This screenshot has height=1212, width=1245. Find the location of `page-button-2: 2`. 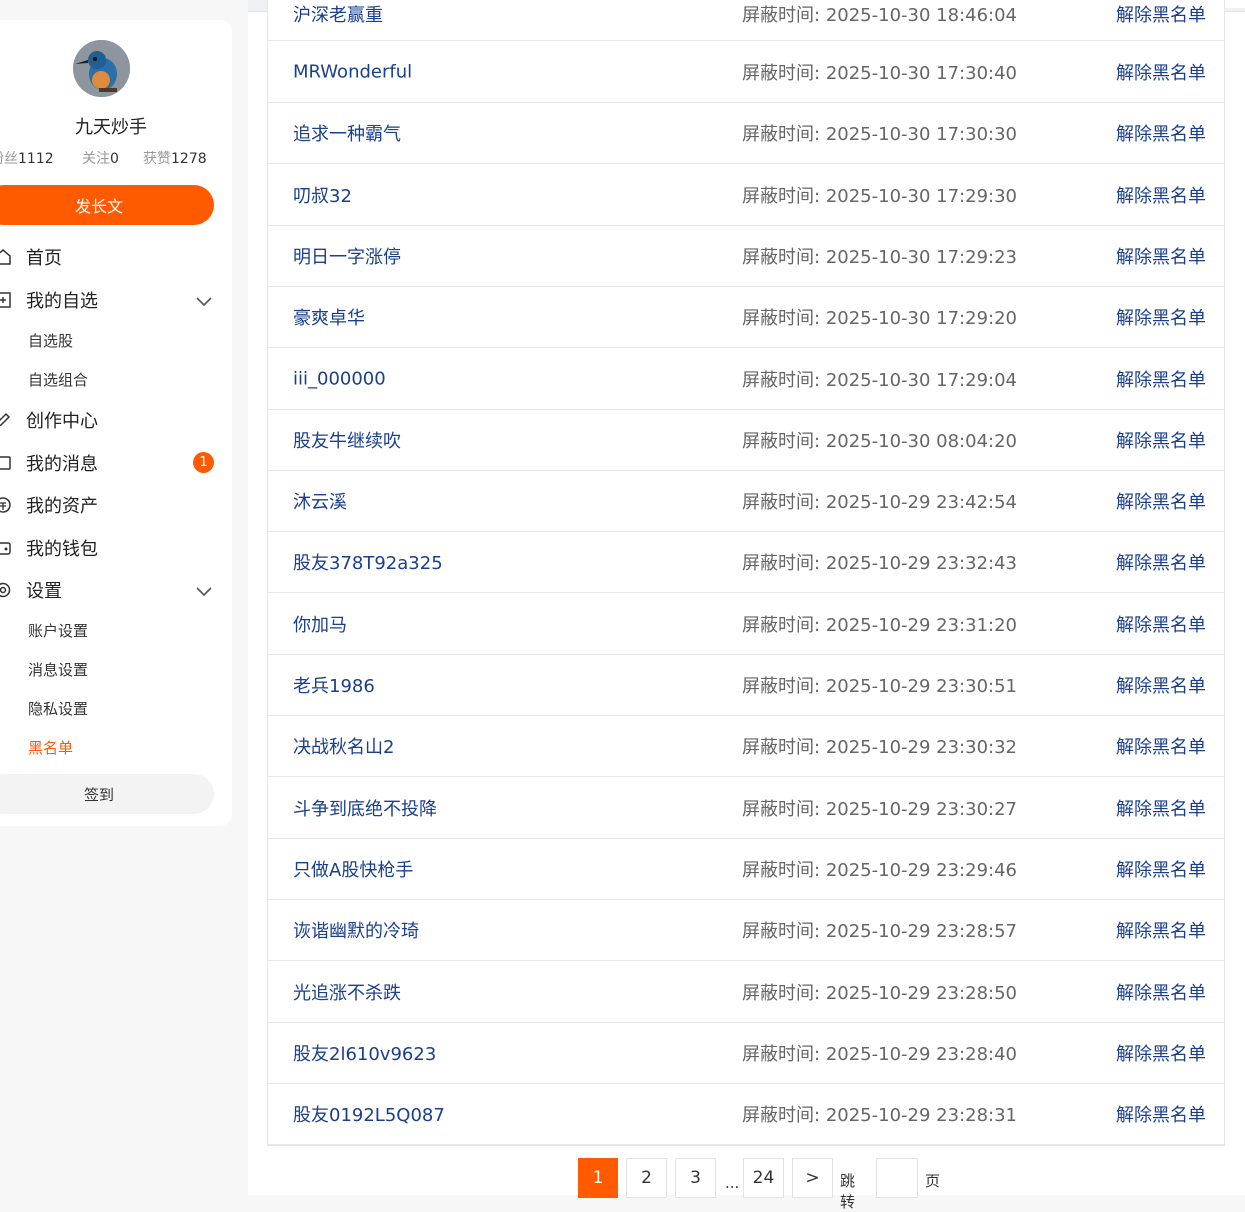

page-button-2: 2 is located at coordinates (646, 1178).